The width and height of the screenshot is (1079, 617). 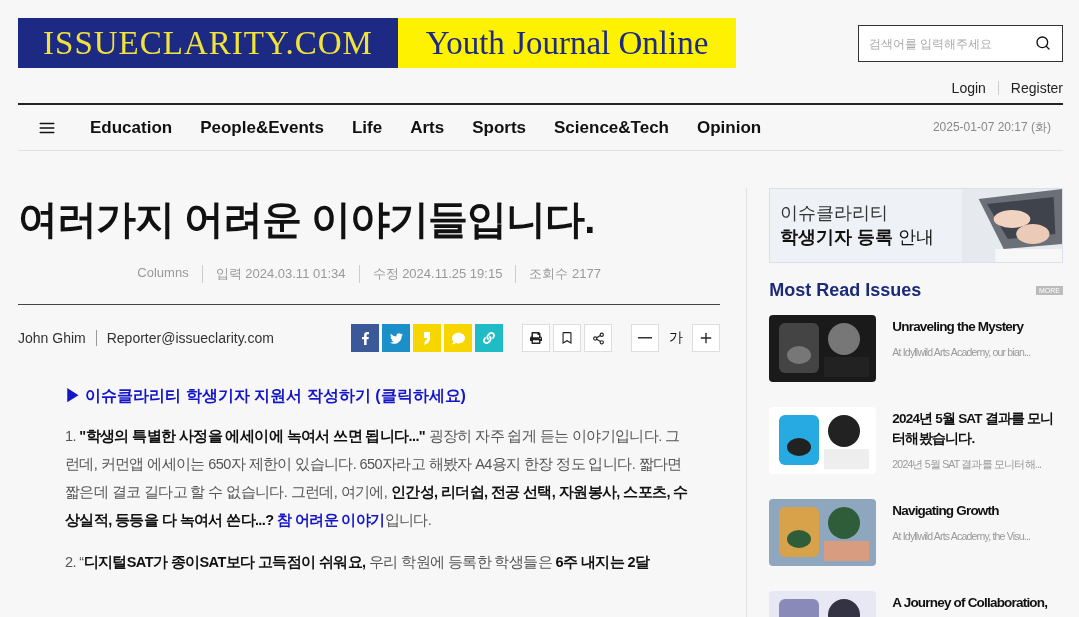 What do you see at coordinates (131, 127) in the screenshot?
I see `nav-link: Education` at bounding box center [131, 127].